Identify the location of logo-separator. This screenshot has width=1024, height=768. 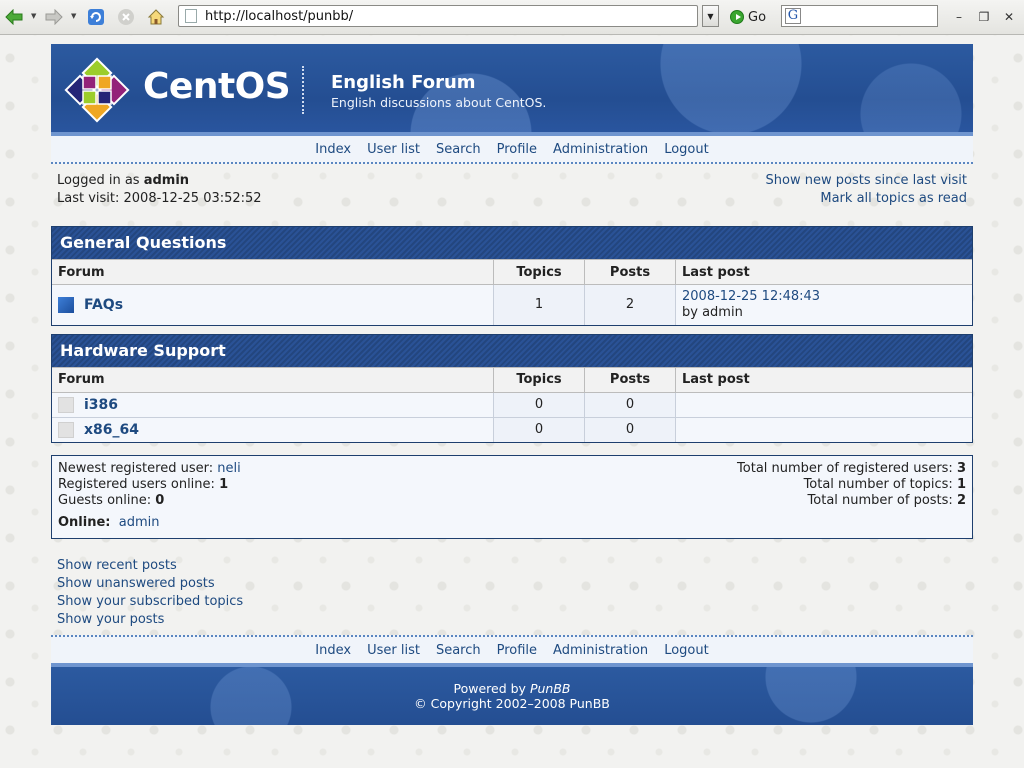
(303, 90).